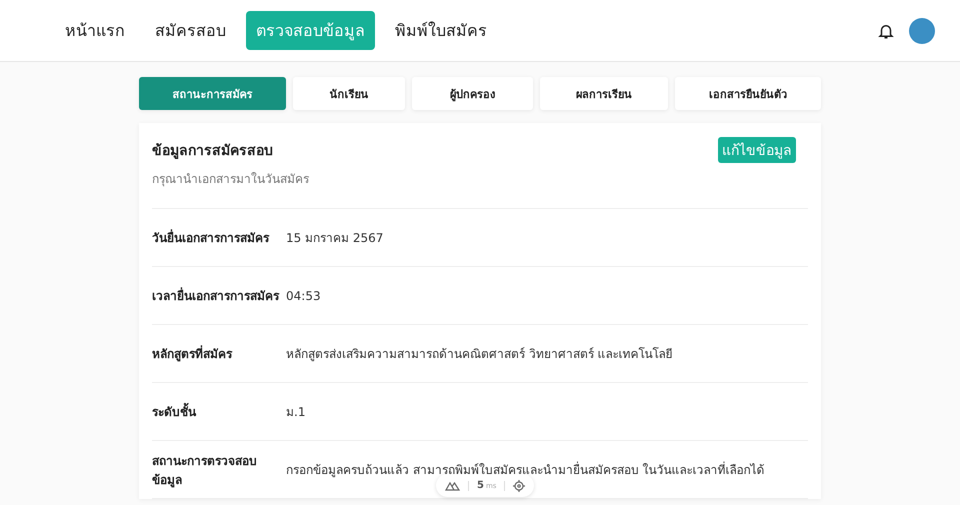 This screenshot has height=505, width=960. Describe the element at coordinates (441, 30) in the screenshot. I see `nav-link: พิมพ์ใบสมัคร` at that location.